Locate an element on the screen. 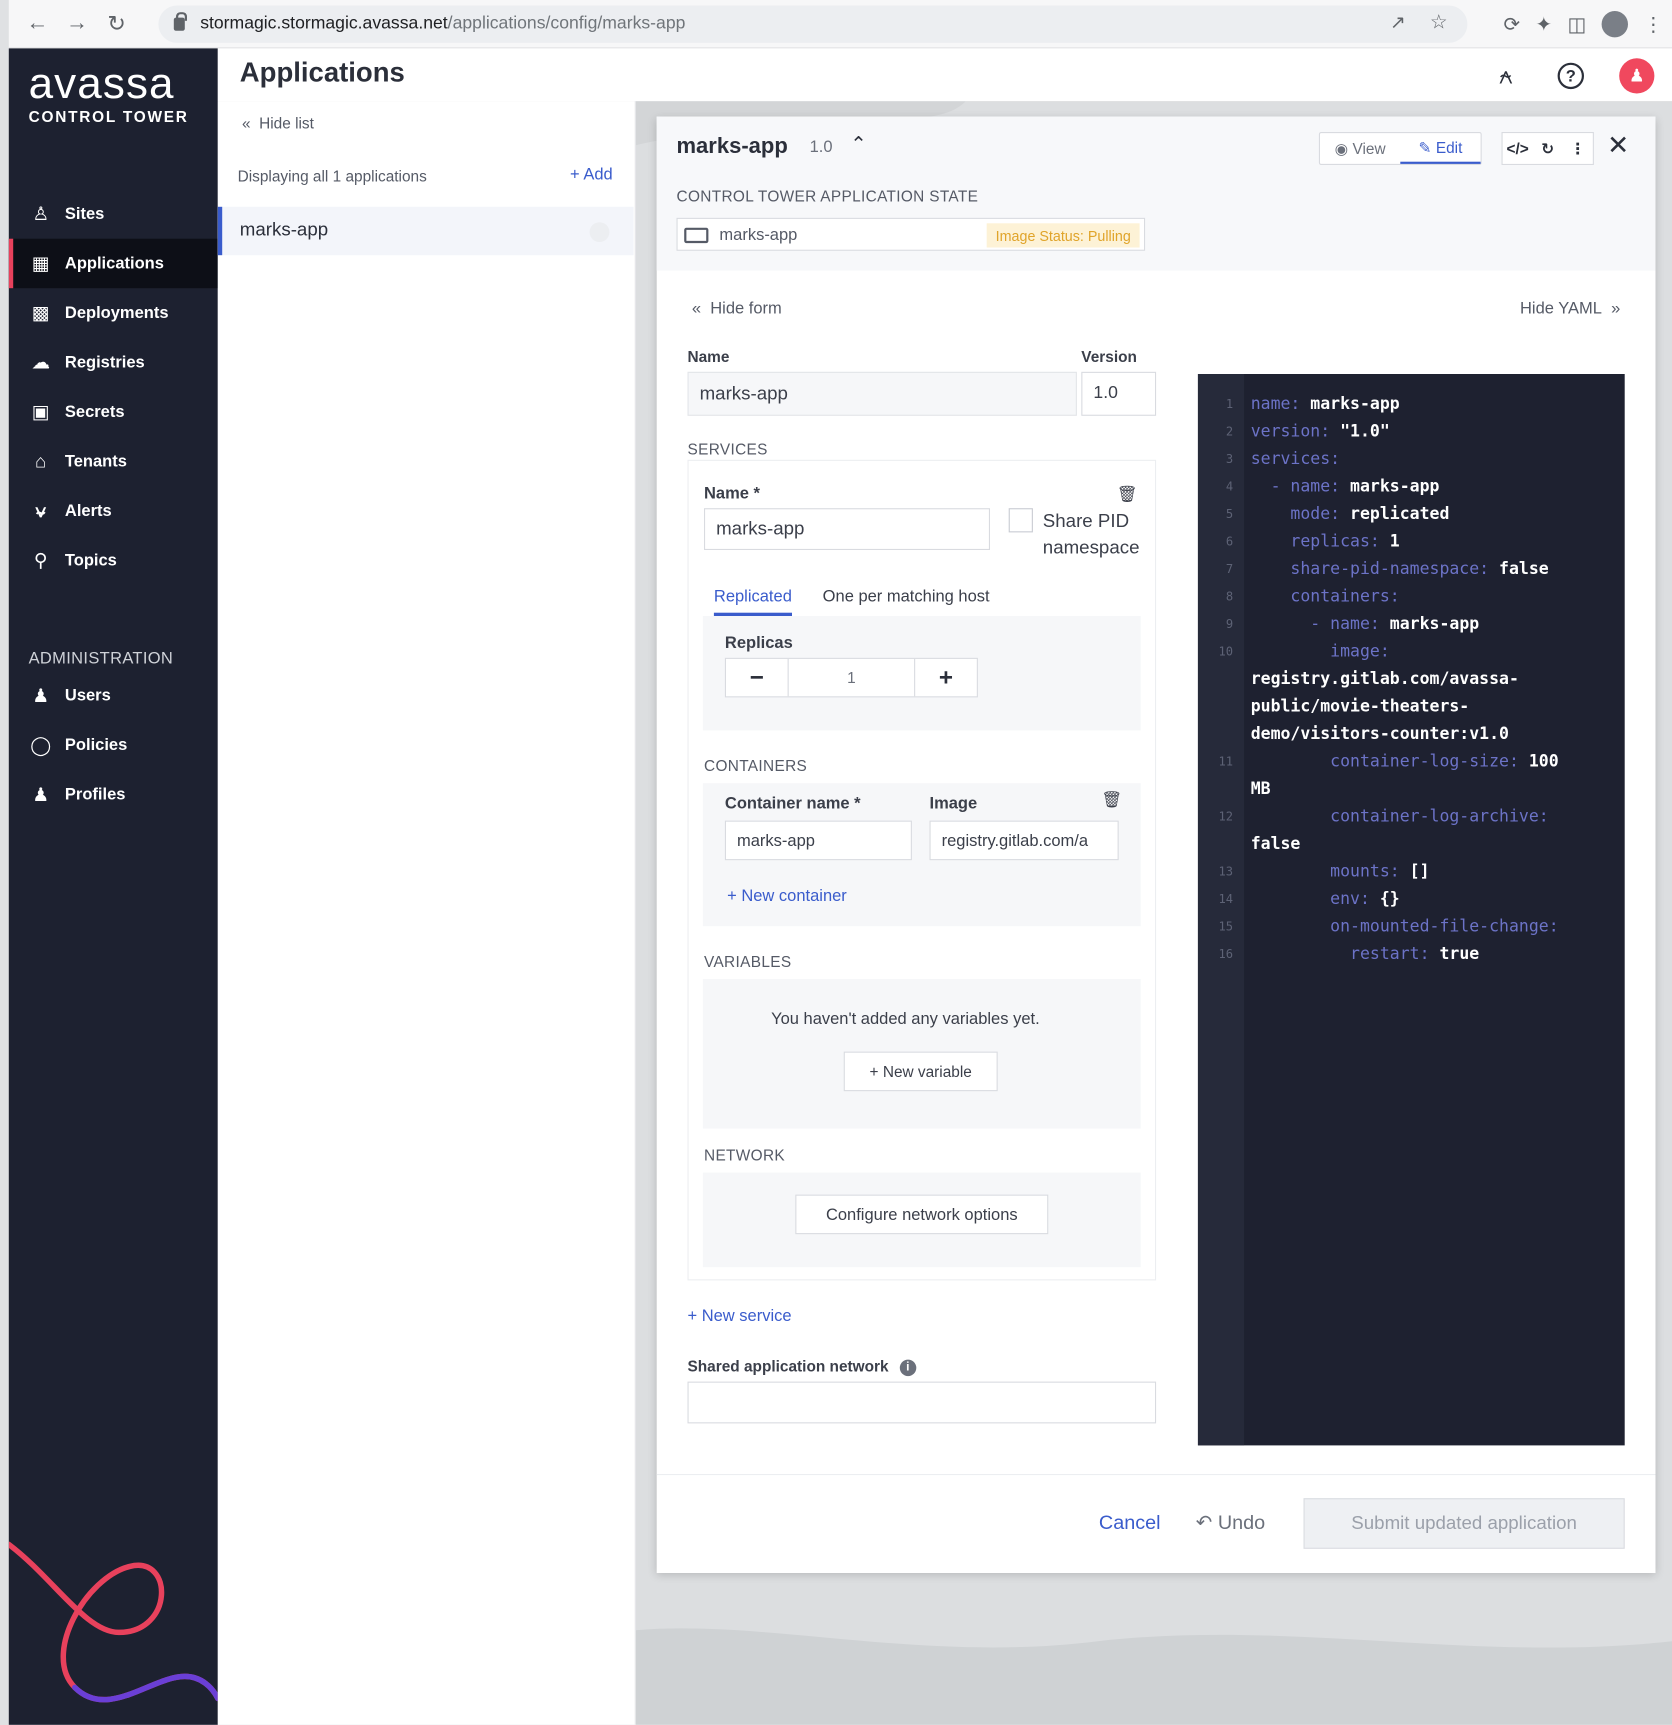 This screenshot has width=1672, height=1725. new-variable-button: + New variable is located at coordinates (920, 1071).